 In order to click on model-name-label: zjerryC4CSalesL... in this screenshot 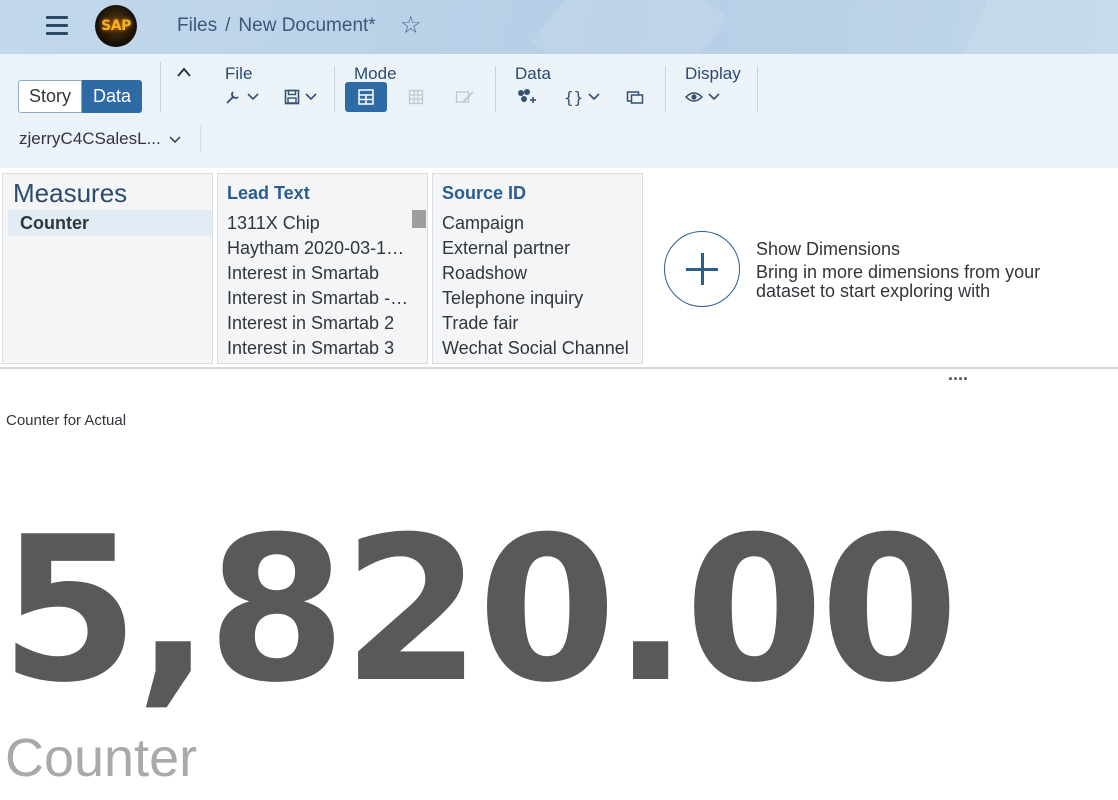, I will do `click(90, 138)`.